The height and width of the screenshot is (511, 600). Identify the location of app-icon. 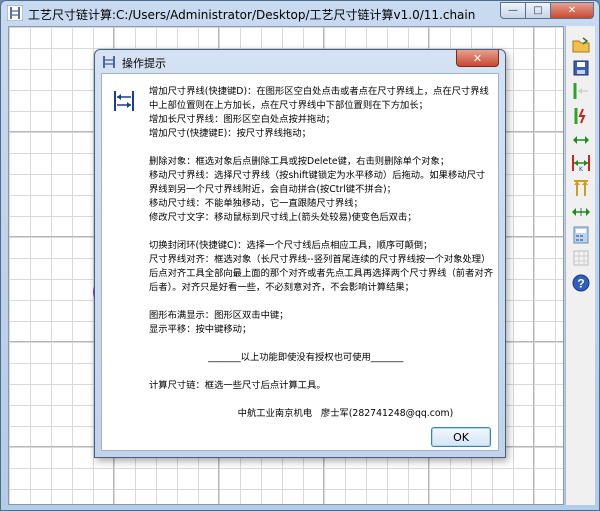
(15, 13).